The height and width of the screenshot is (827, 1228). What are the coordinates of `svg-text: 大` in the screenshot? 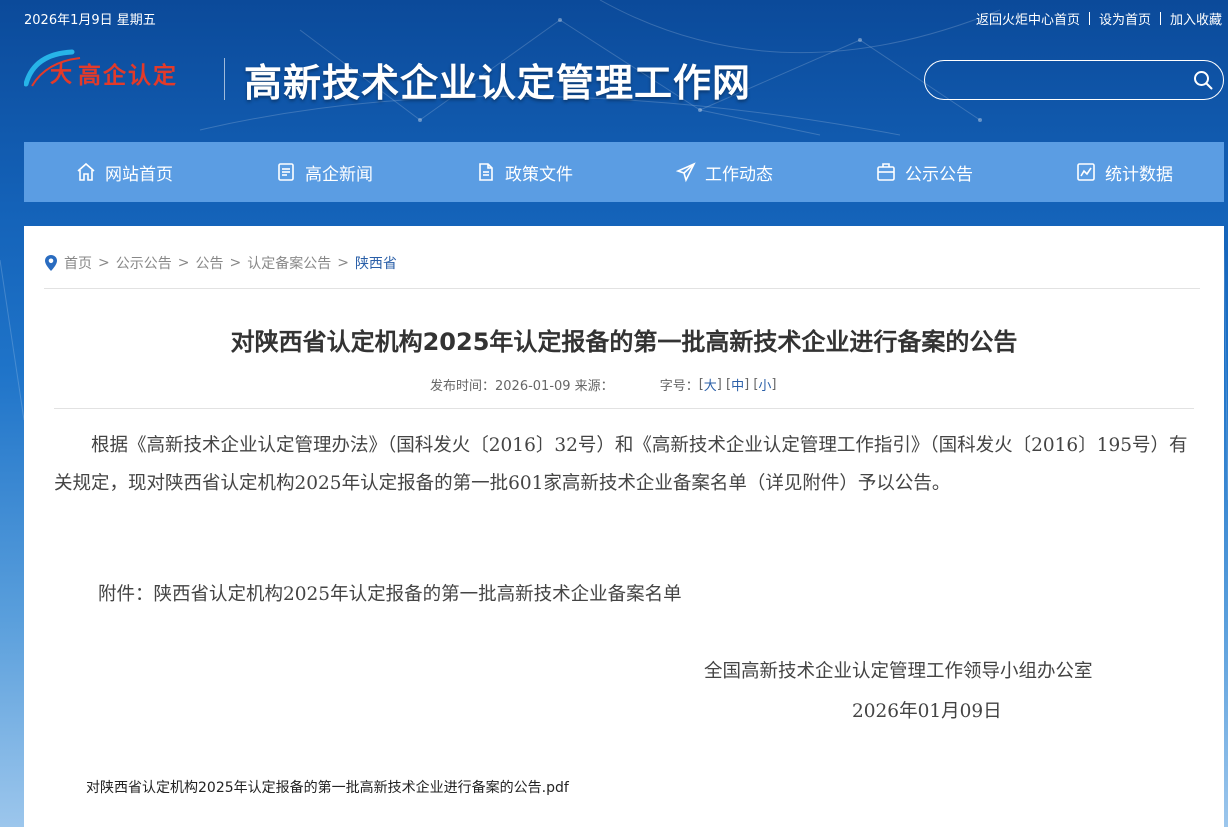 It's located at (61, 75).